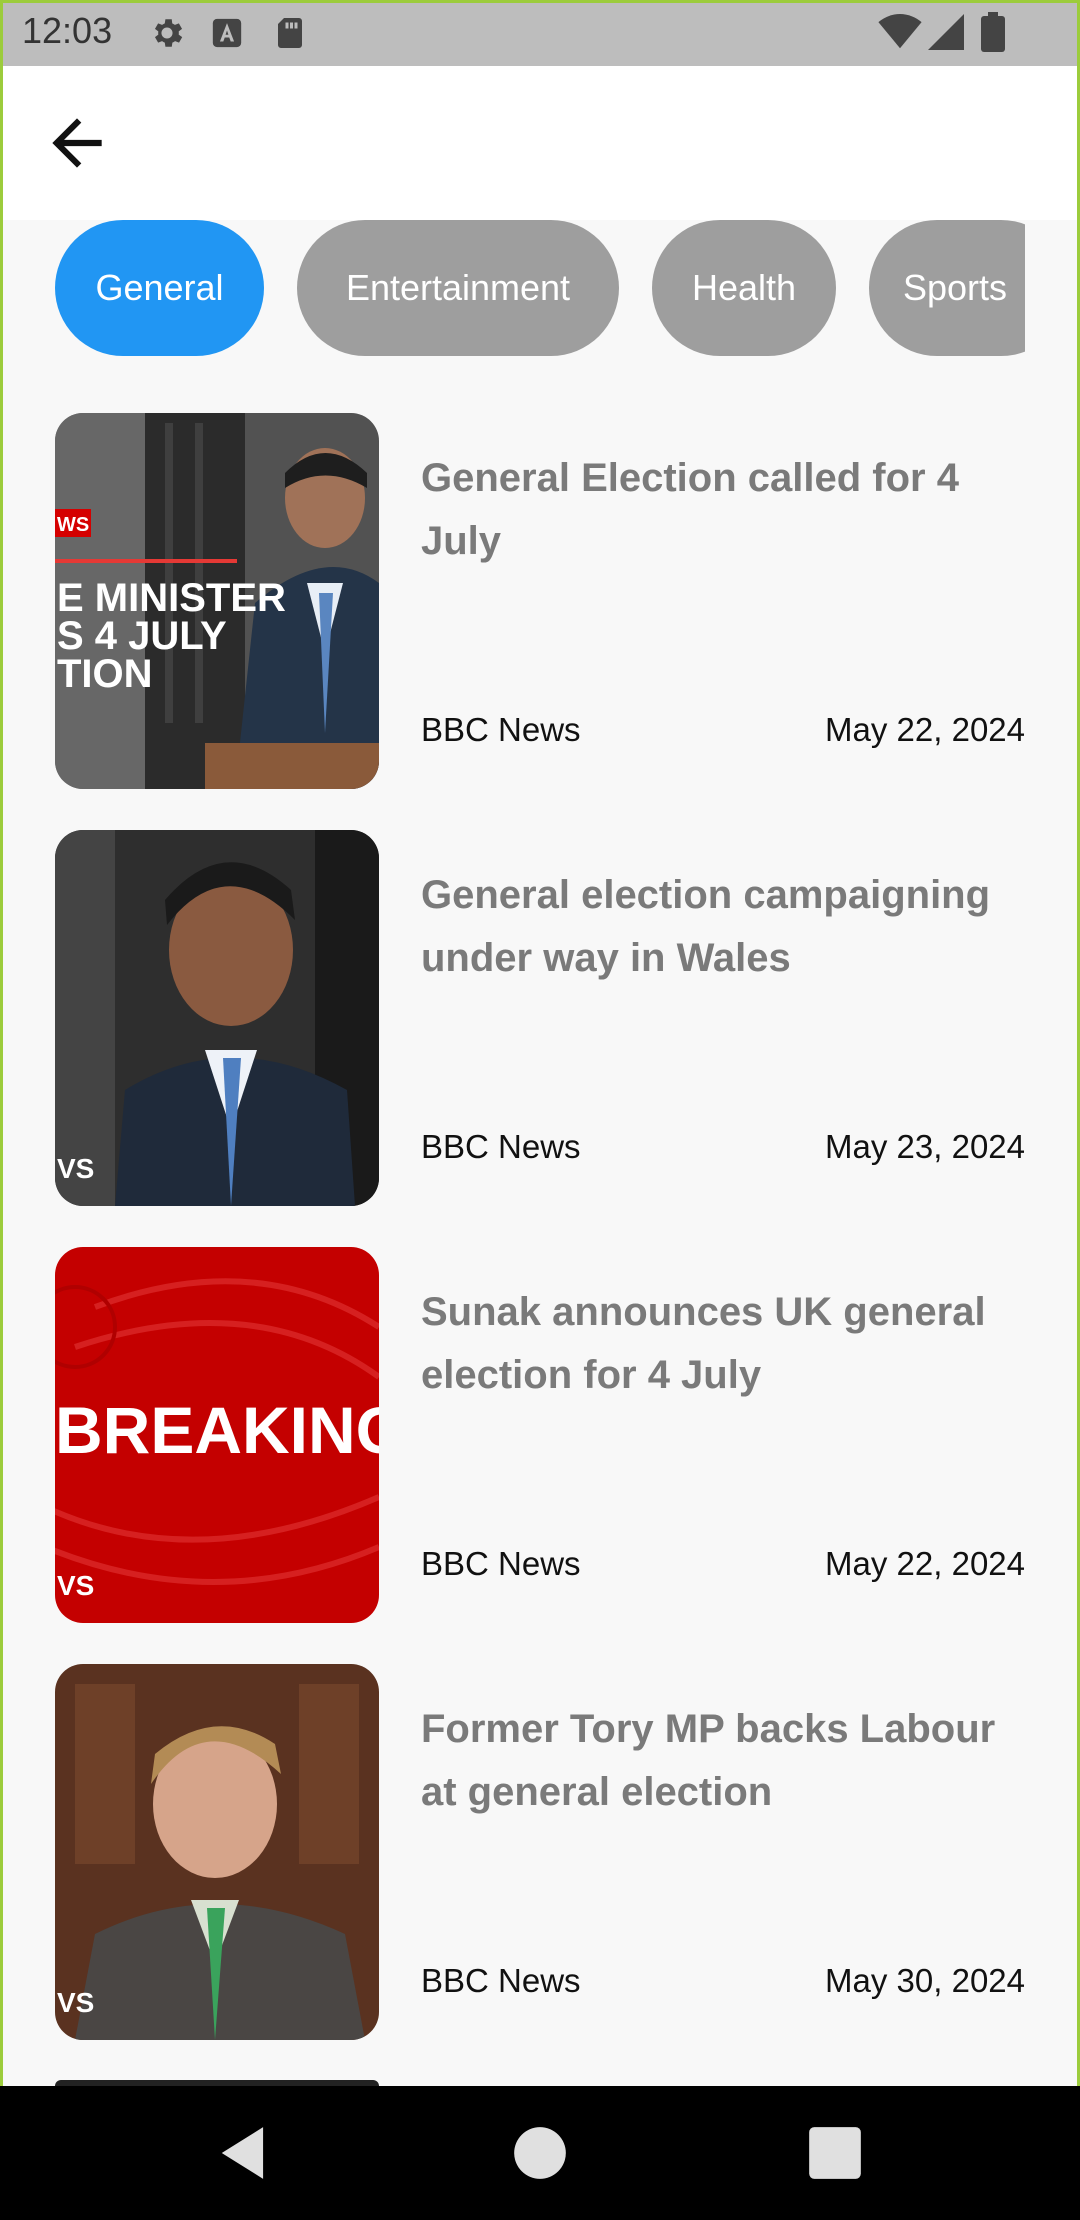 The height and width of the screenshot is (2220, 1080). I want to click on article-thumbnail: BREAKING VS, so click(217, 1435).